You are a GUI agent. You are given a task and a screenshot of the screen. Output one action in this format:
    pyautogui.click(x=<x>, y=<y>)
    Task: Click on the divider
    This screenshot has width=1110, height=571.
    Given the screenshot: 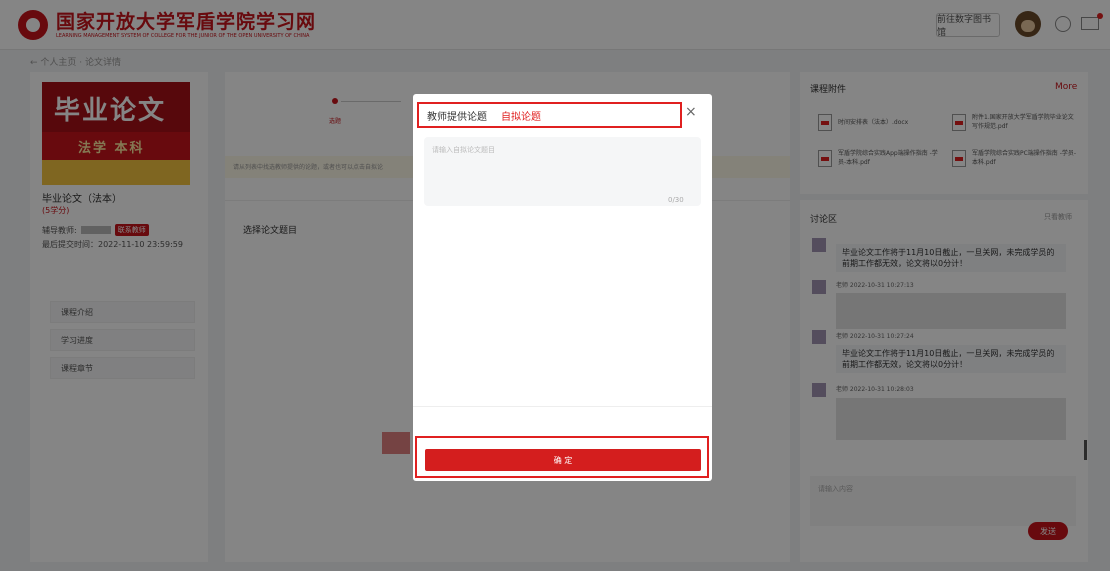 What is the action you would take?
    pyautogui.click(x=562, y=406)
    